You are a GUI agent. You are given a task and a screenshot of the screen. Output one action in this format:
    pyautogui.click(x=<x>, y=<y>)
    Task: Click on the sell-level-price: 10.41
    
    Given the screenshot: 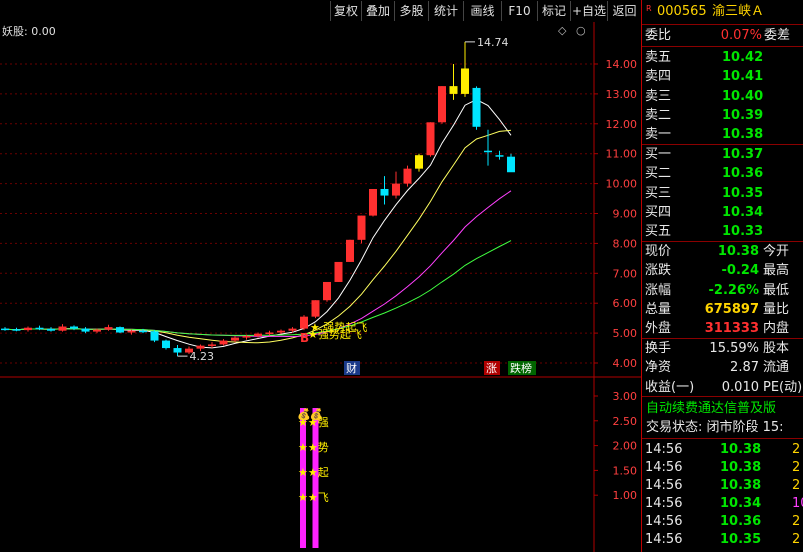 What is the action you would take?
    pyautogui.click(x=742, y=76)
    